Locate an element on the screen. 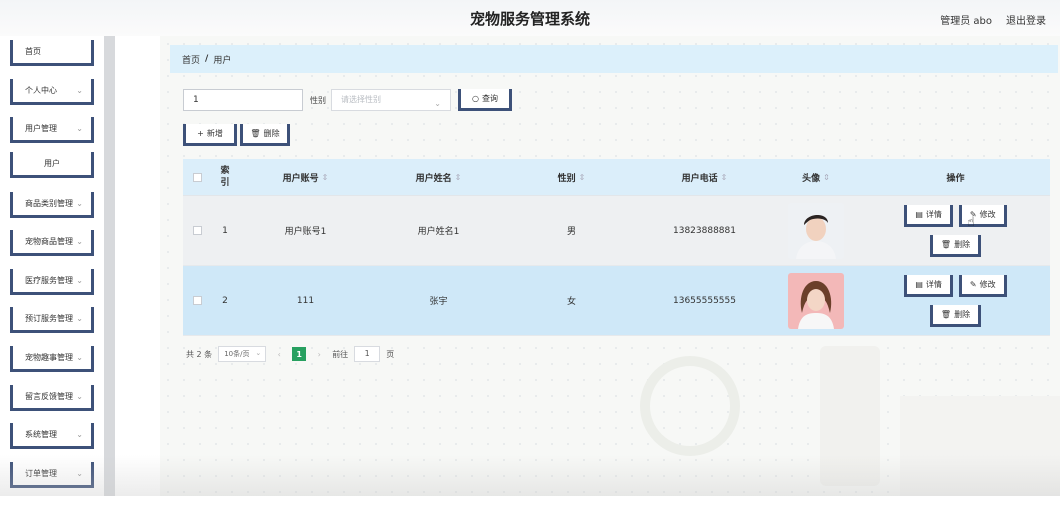  hand-cursor-icon: ☝ is located at coordinates (971, 222).